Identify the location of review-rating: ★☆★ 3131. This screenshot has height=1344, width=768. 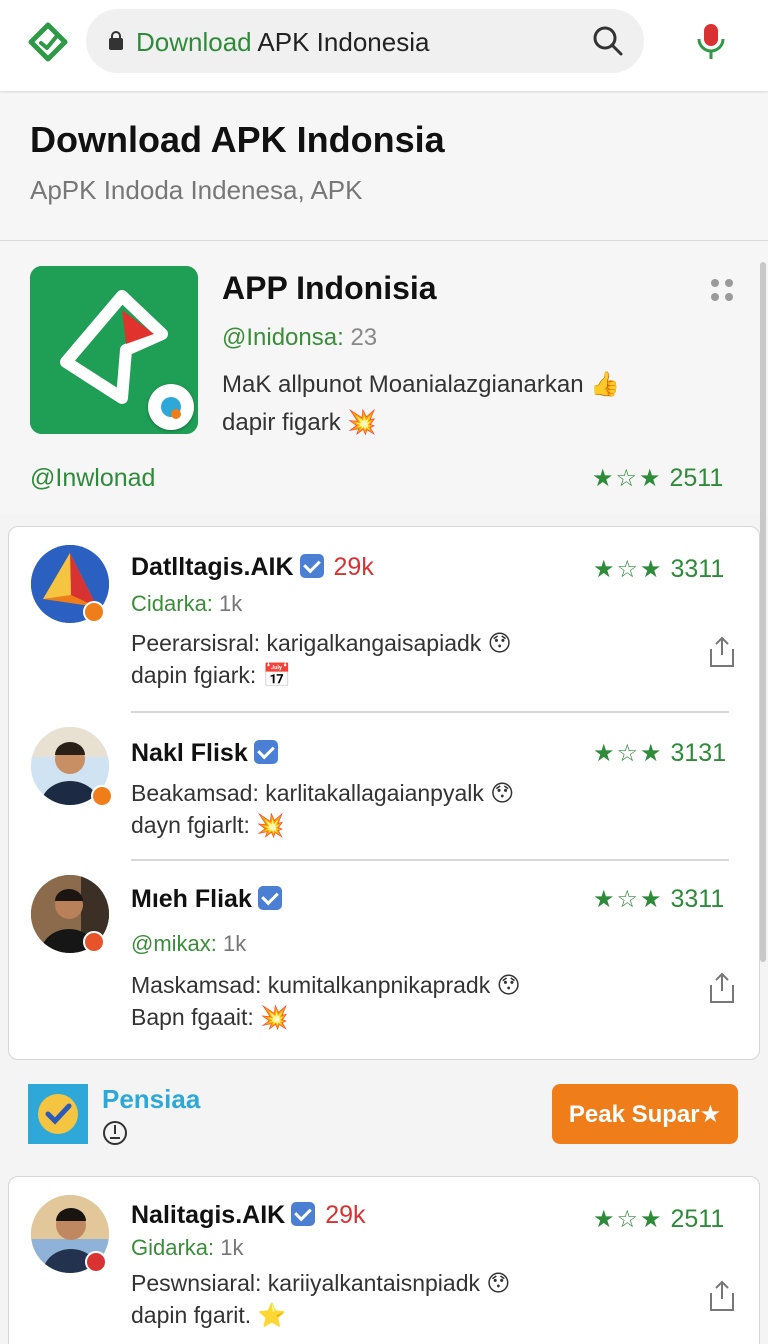
(660, 753).